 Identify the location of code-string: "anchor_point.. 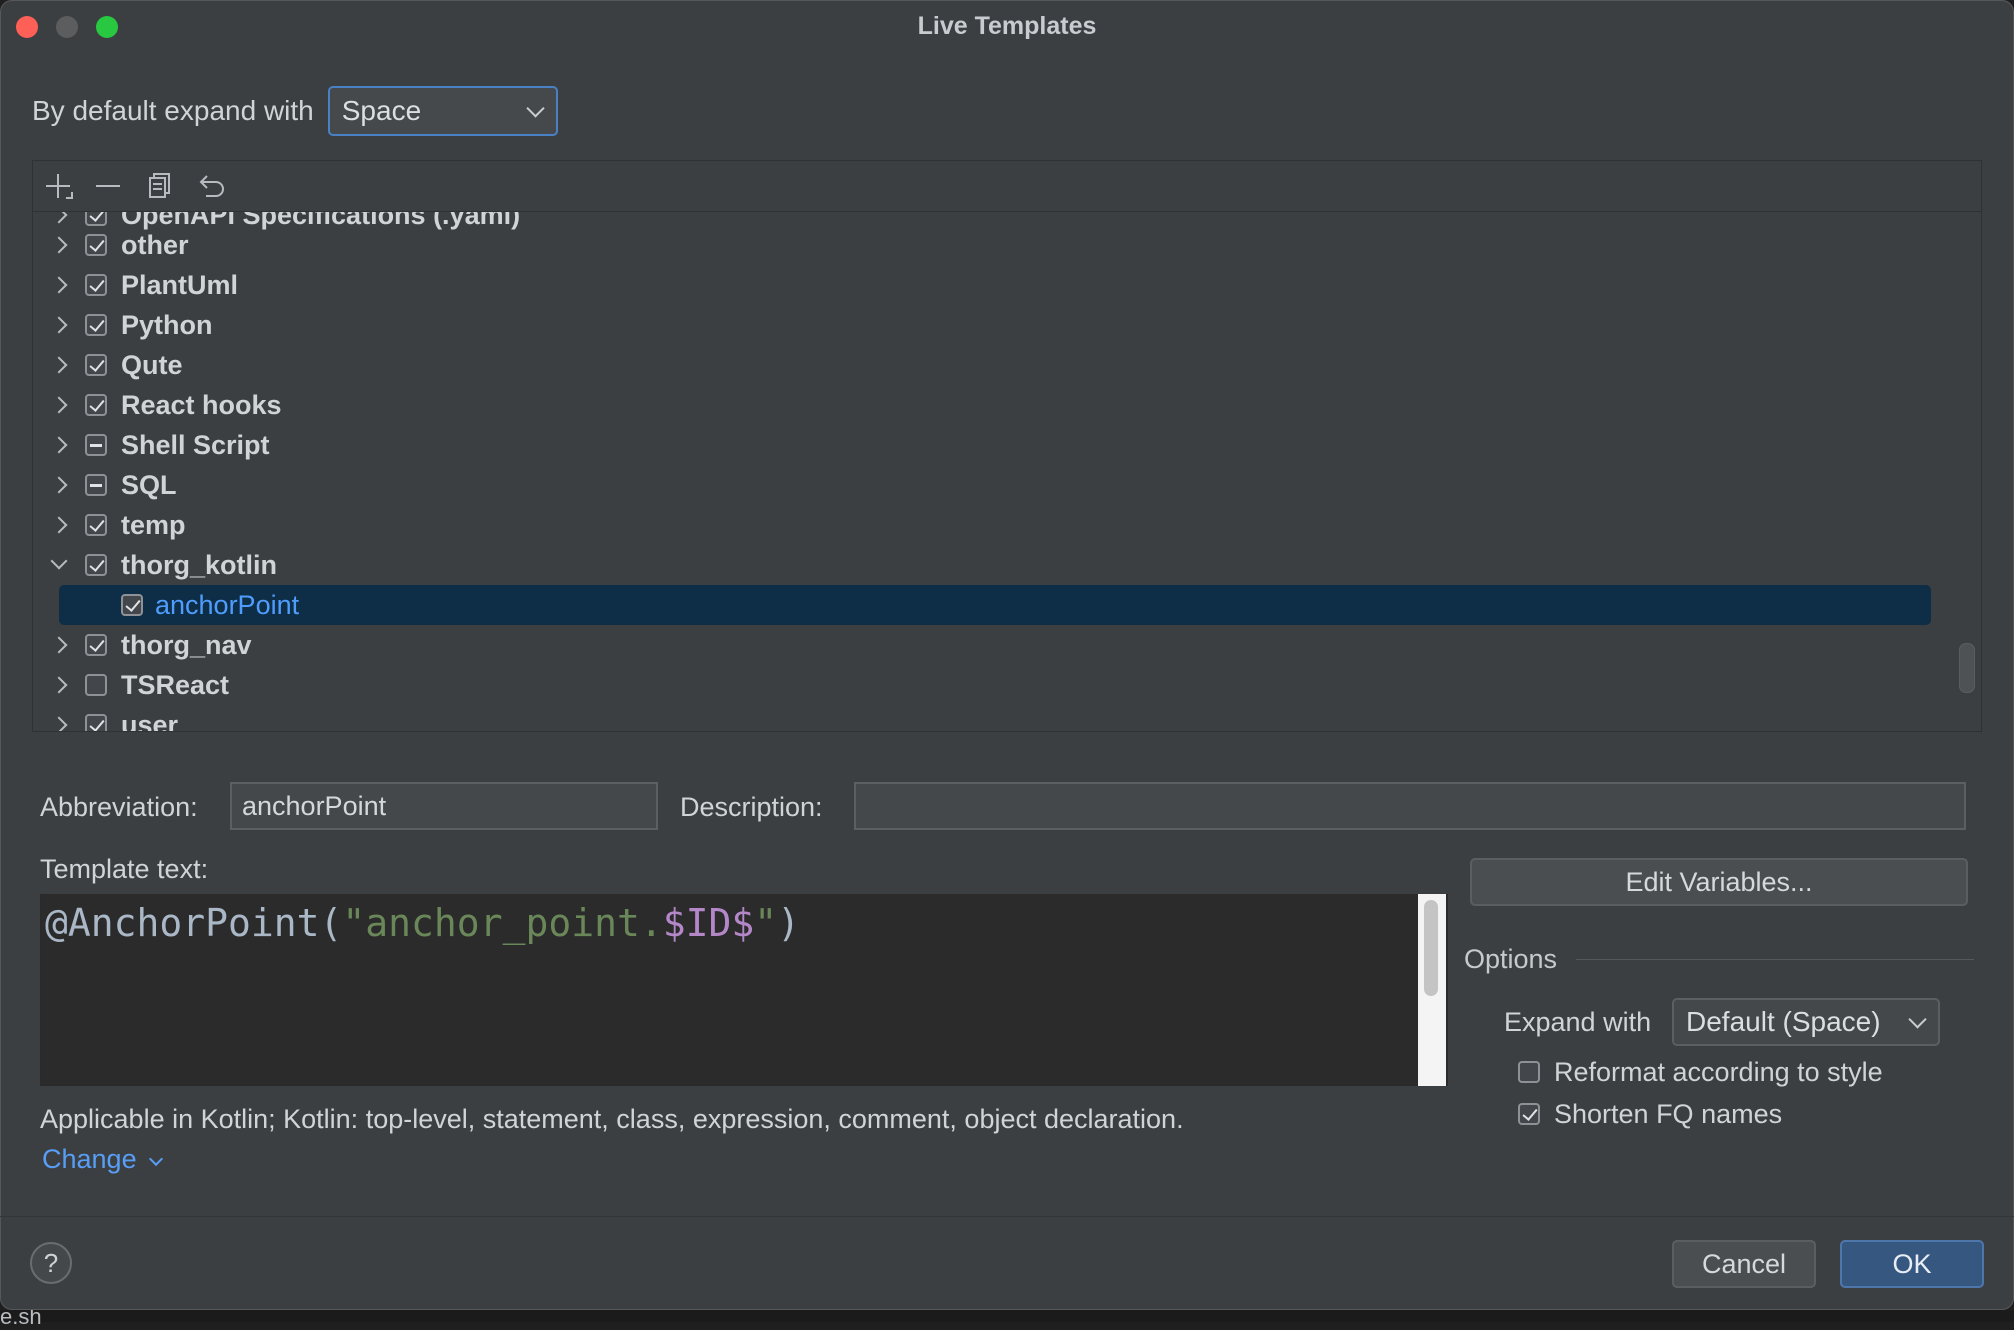
(502, 923).